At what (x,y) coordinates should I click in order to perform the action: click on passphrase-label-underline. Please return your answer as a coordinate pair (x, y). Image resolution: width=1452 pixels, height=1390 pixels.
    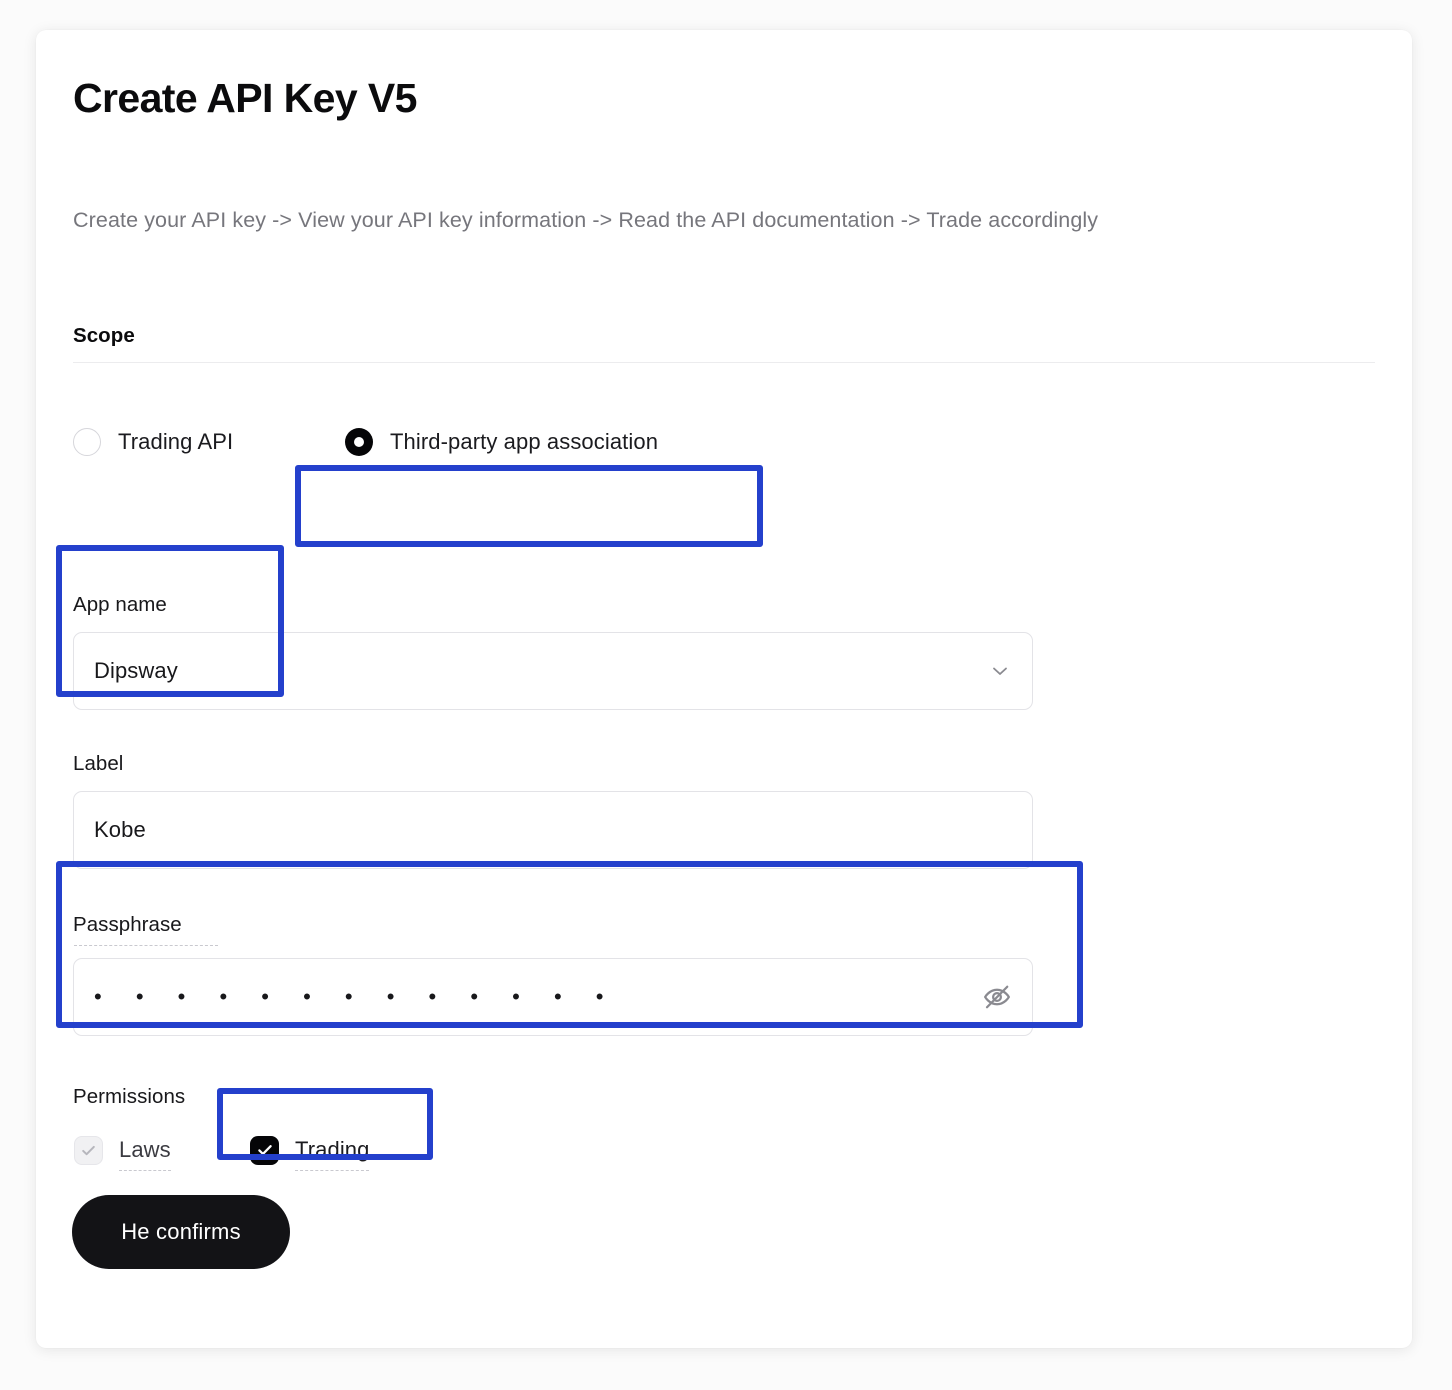
    Looking at the image, I should click on (146, 945).